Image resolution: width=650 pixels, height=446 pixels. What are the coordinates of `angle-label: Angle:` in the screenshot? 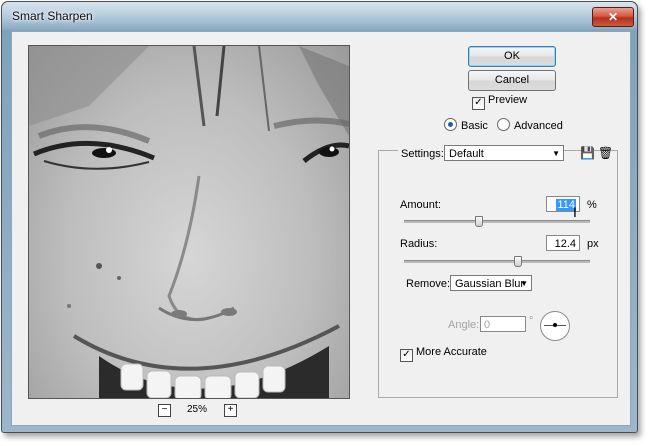 It's located at (464, 325).